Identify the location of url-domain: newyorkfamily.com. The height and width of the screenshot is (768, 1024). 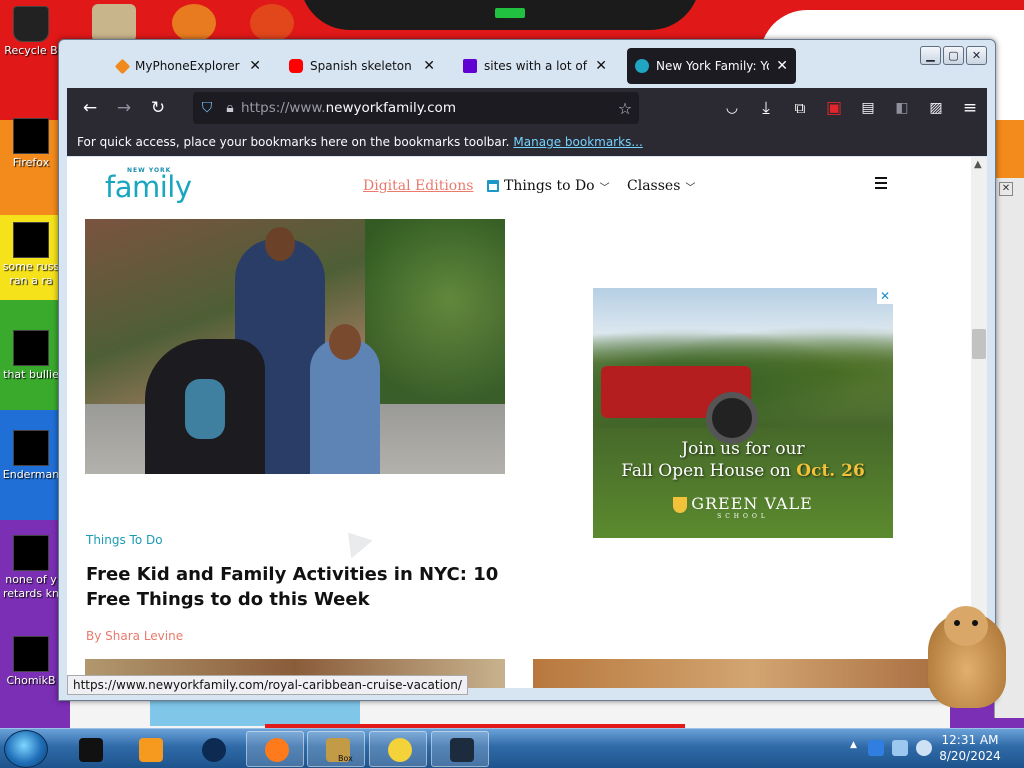
(390, 108).